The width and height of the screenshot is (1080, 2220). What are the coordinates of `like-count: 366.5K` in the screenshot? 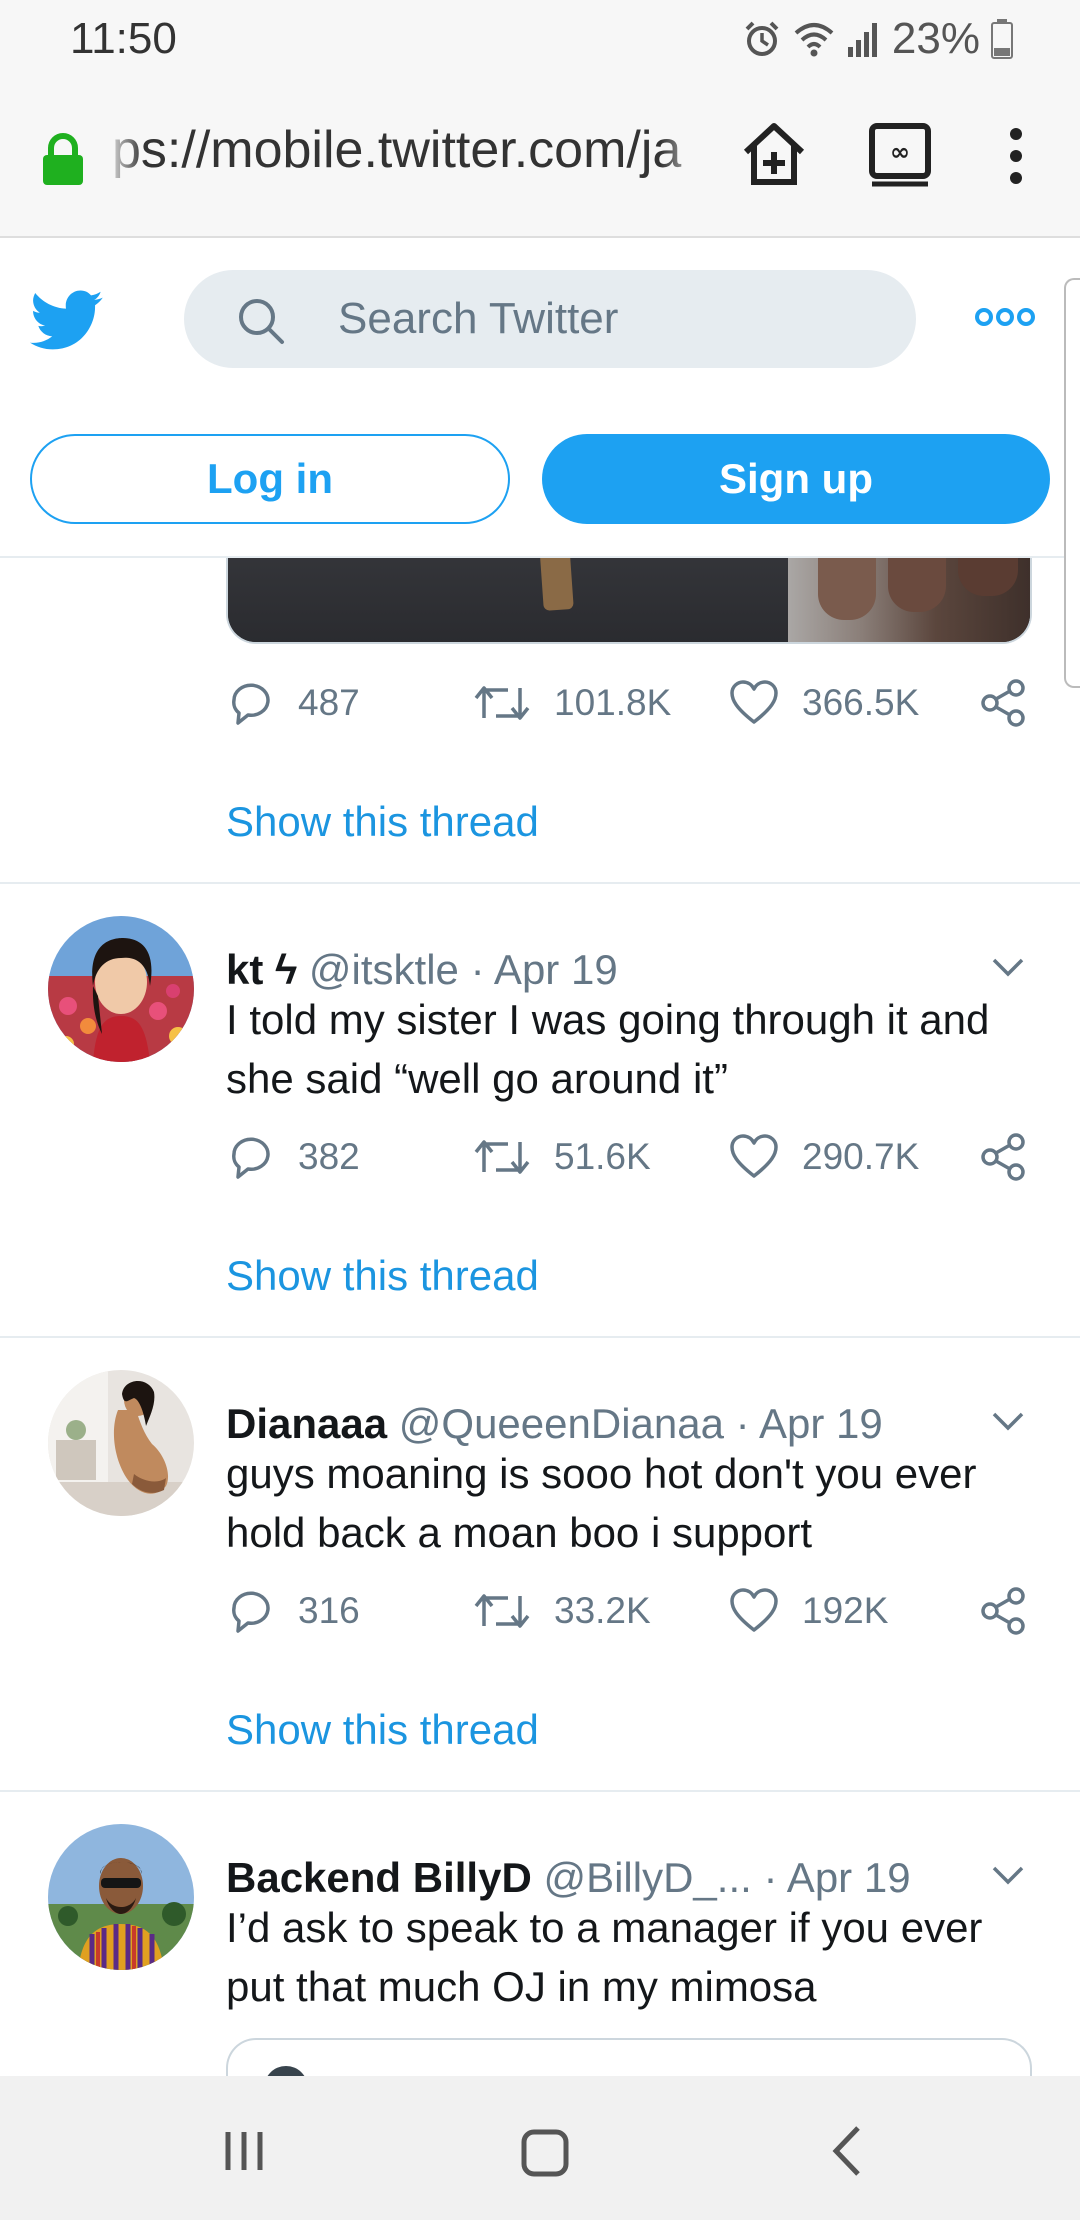 It's located at (861, 702).